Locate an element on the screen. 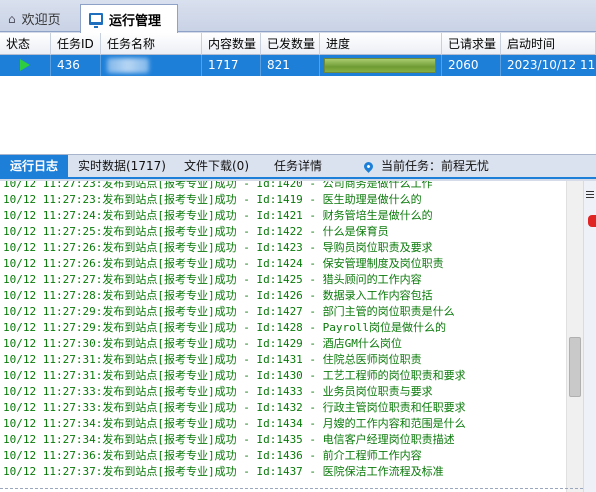 The width and height of the screenshot is (596, 492). requested-cell: 2060 is located at coordinates (471, 65).